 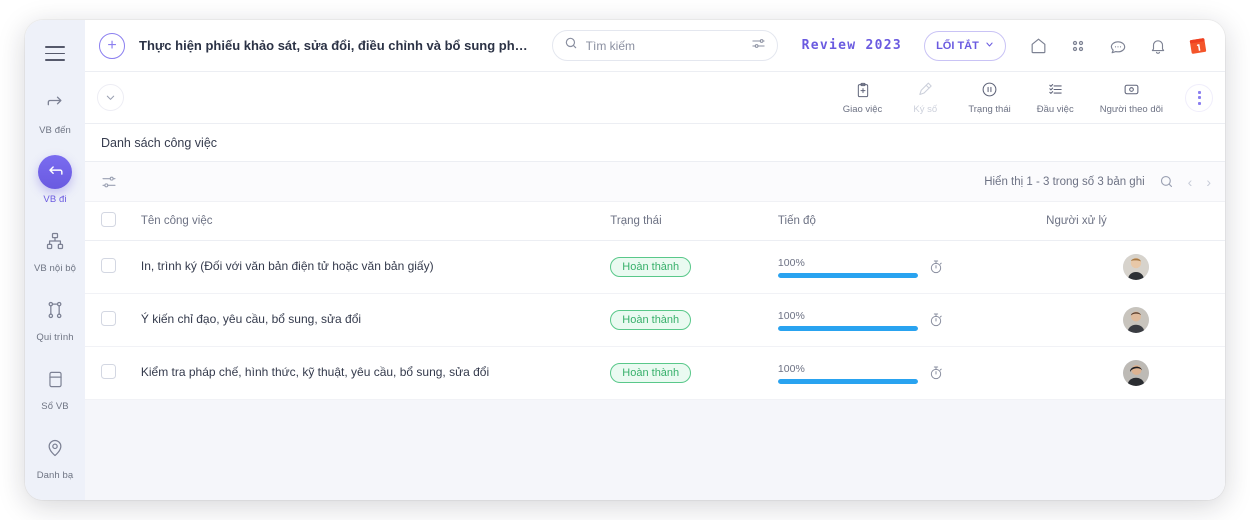 I want to click on location-pin-icon, so click(x=55, y=448).